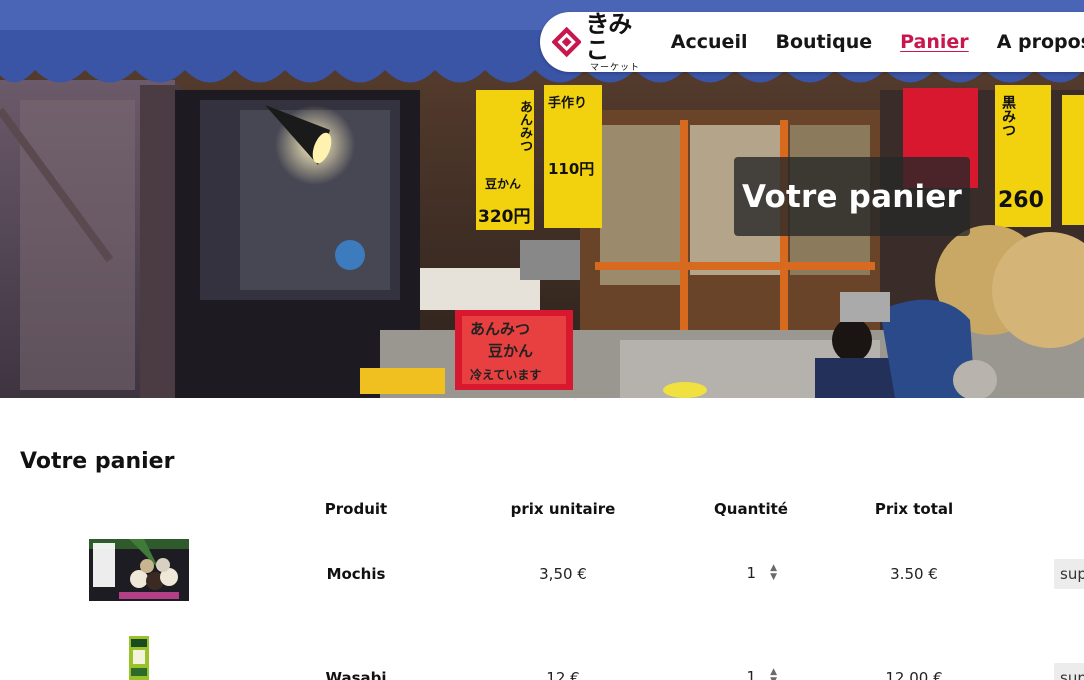 The width and height of the screenshot is (1084, 680). Describe the element at coordinates (1040, 42) in the screenshot. I see `nav-link-a-propos: A propos` at that location.